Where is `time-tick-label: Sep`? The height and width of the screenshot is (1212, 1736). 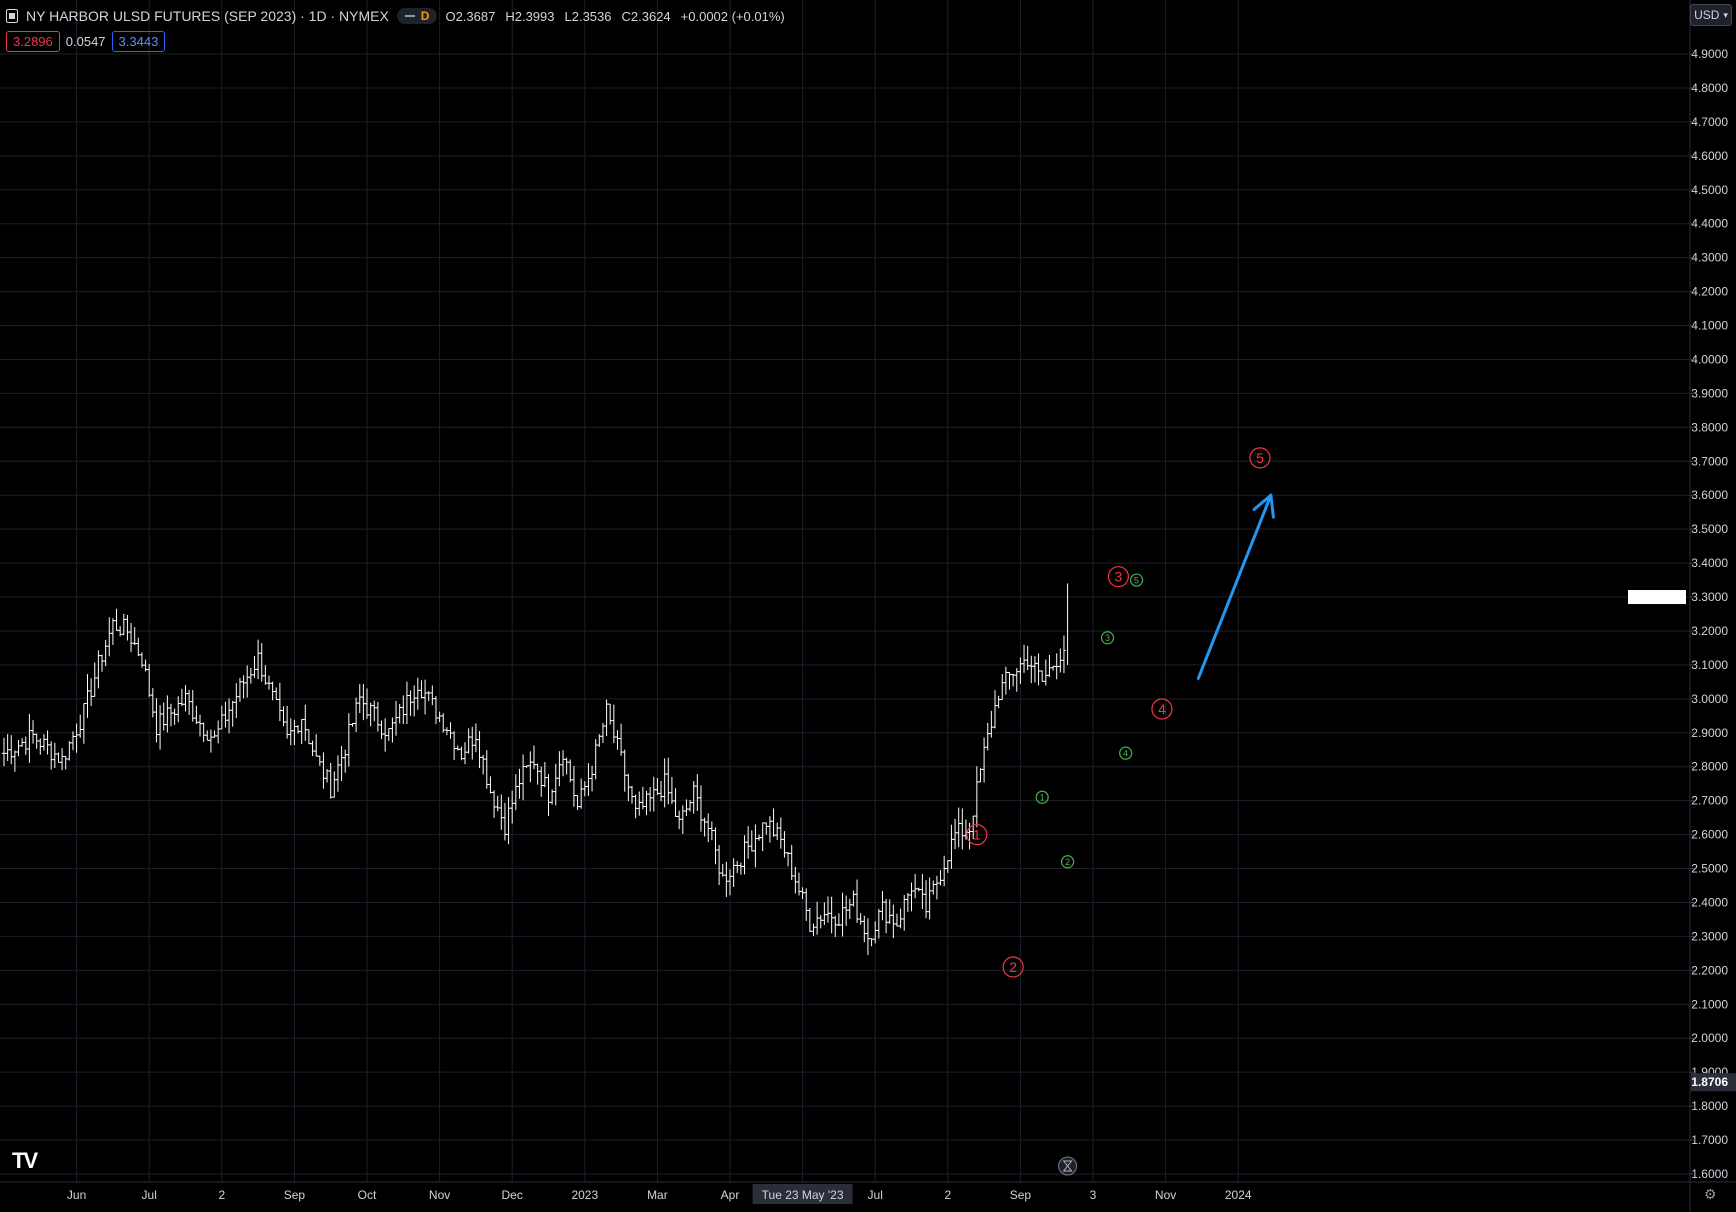 time-tick-label: Sep is located at coordinates (1021, 1195).